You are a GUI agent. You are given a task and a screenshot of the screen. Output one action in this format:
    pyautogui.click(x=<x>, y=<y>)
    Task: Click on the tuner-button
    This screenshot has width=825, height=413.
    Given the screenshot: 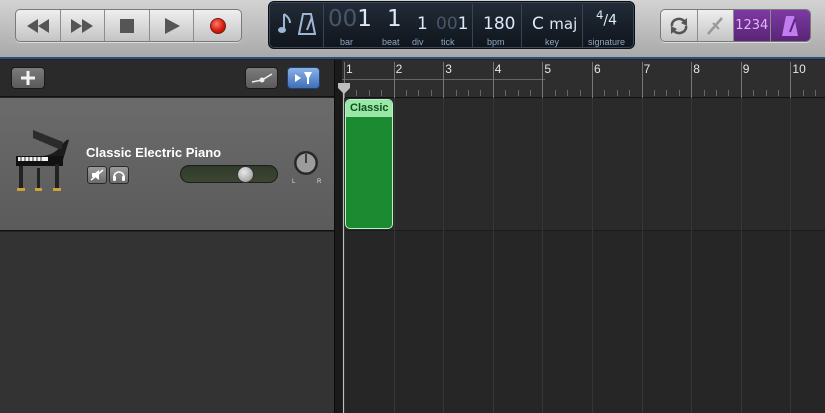 What is the action you would take?
    pyautogui.click(x=716, y=25)
    